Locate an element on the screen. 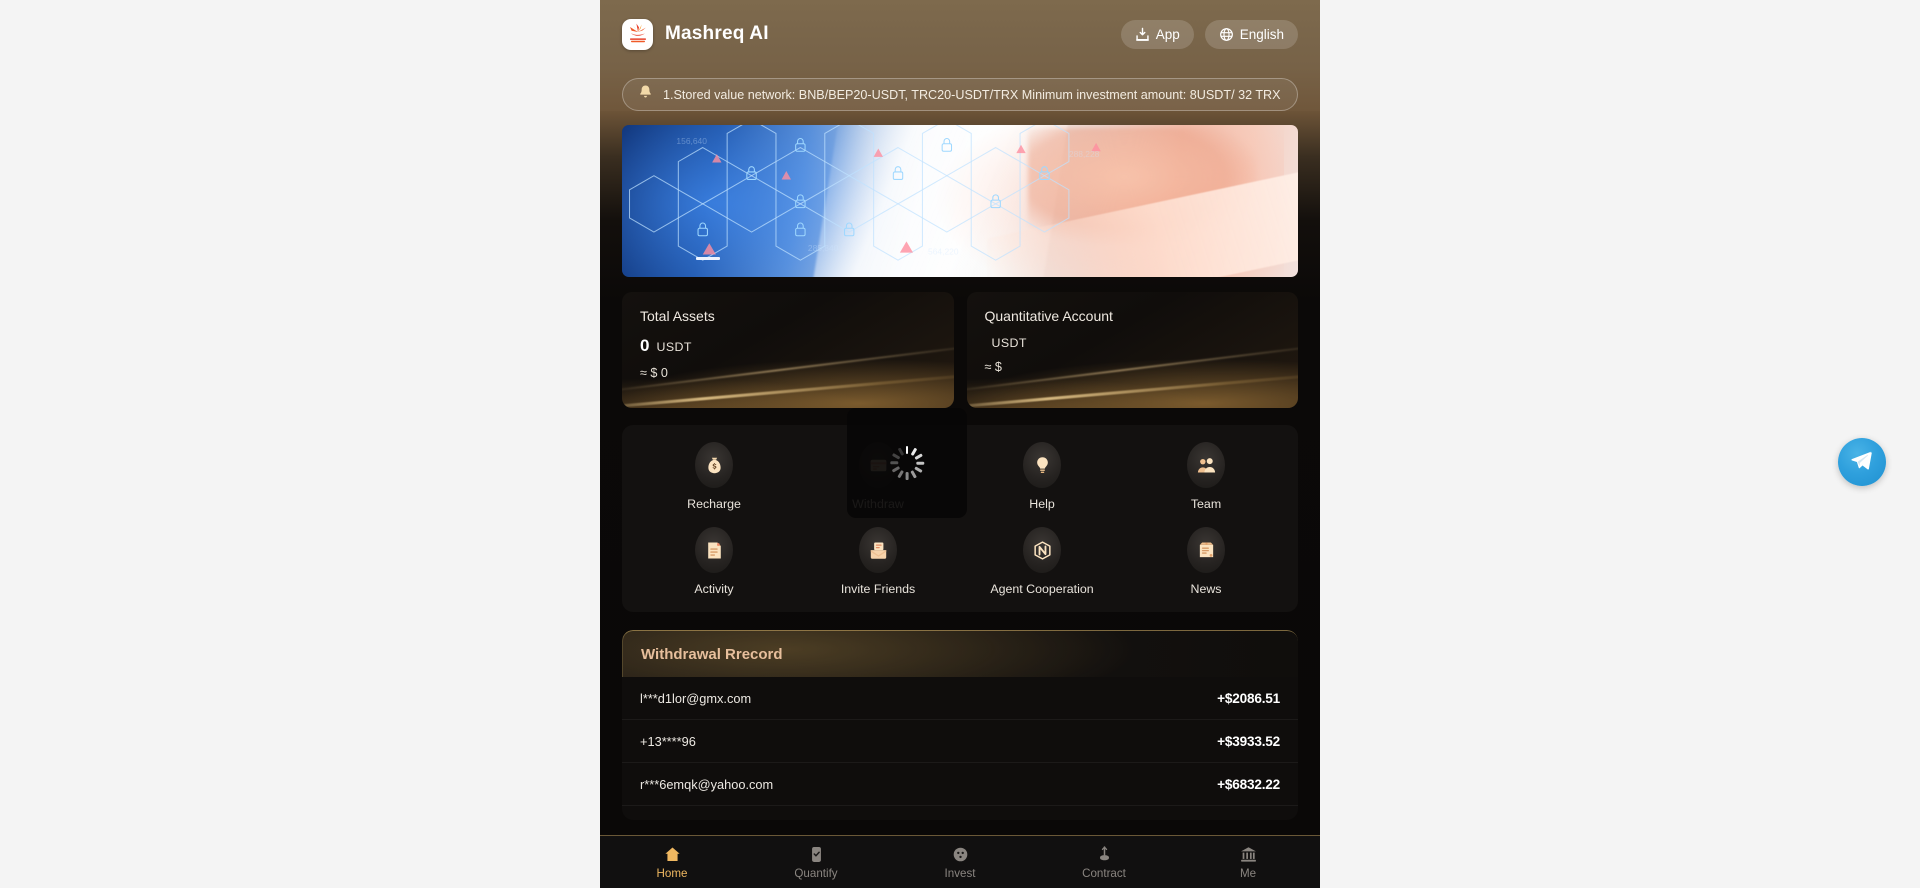 This screenshot has height=888, width=1920. withdrawal-amount: +$2086.51 is located at coordinates (1248, 698).